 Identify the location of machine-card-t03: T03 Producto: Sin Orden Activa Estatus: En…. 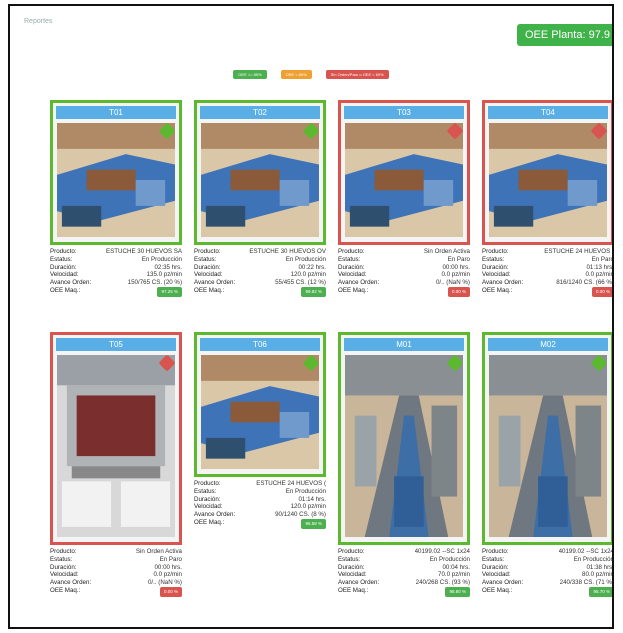
(404, 198).